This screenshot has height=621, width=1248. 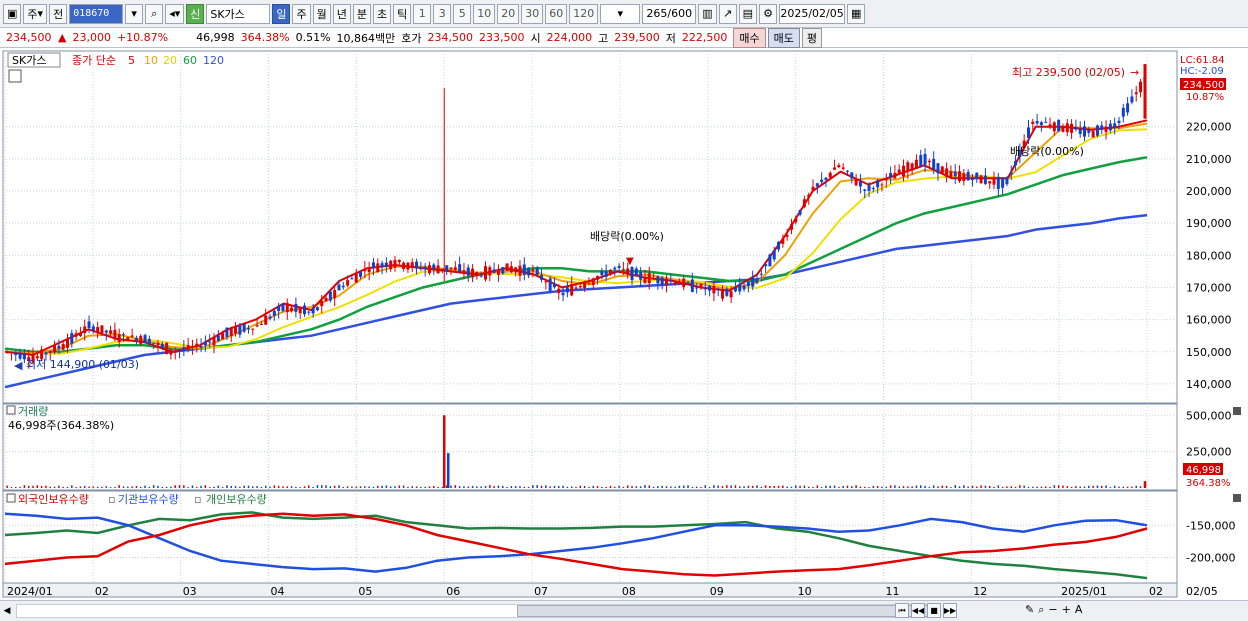 What do you see at coordinates (1084, 591) in the screenshot?
I see `x-tick-label: 2025/01` at bounding box center [1084, 591].